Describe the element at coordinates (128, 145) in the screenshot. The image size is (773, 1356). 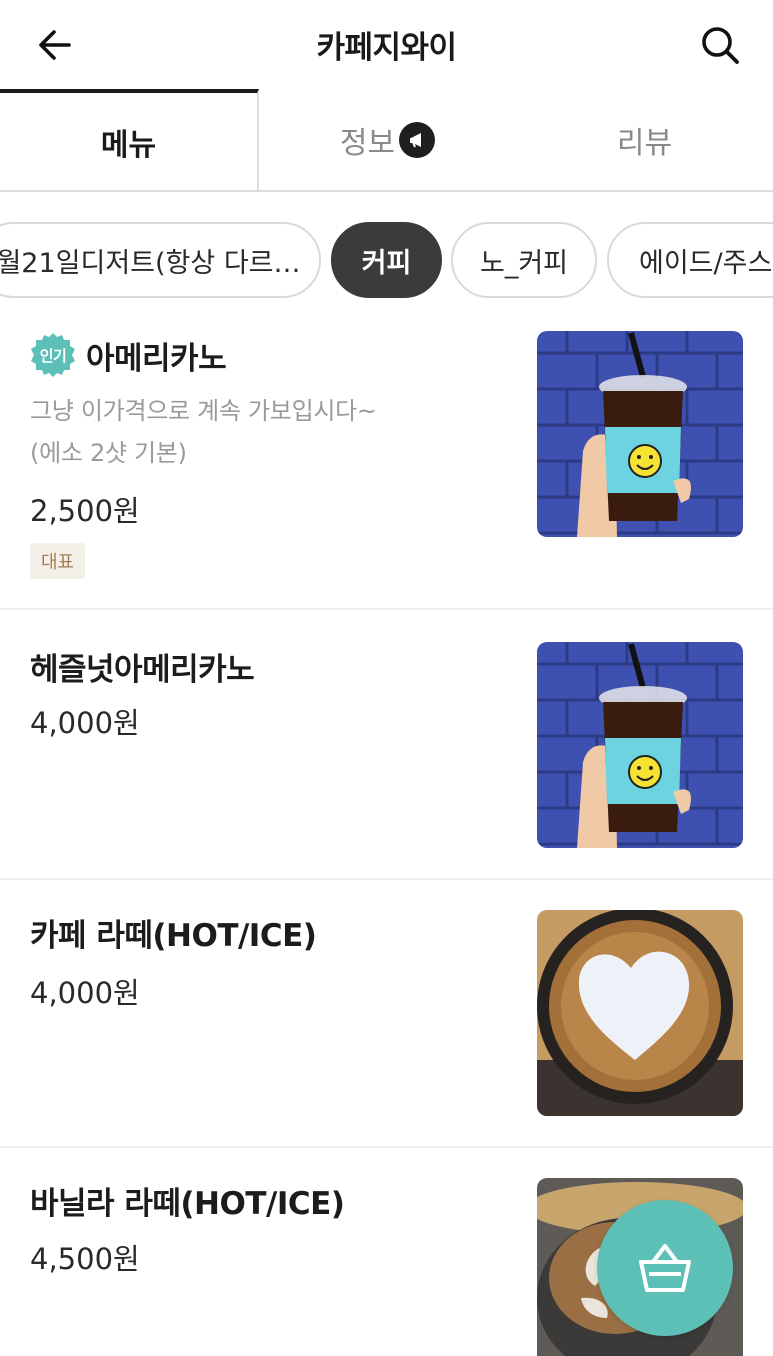
I see `tab-menu-label: 메뉴` at that location.